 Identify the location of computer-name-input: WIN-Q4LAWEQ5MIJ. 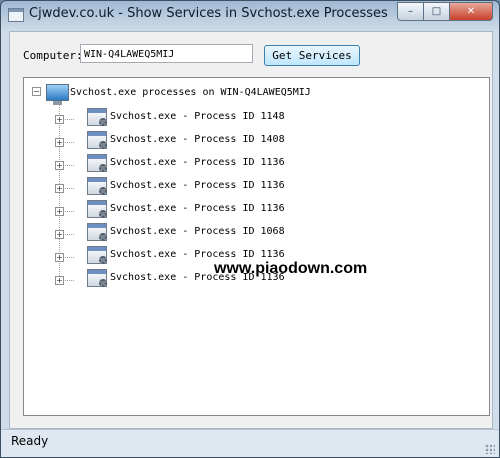
(166, 53).